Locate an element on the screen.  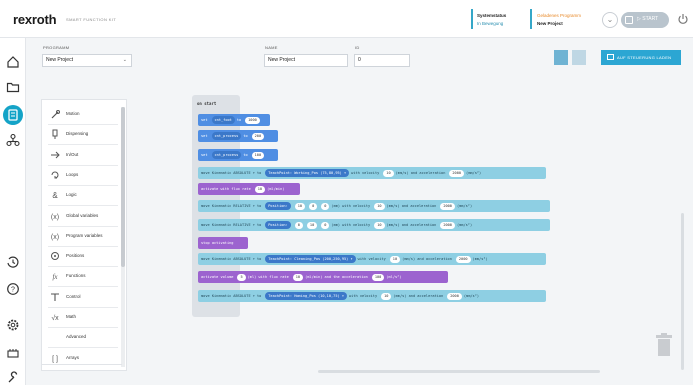
block-value-input: 1000 is located at coordinates (252, 120).